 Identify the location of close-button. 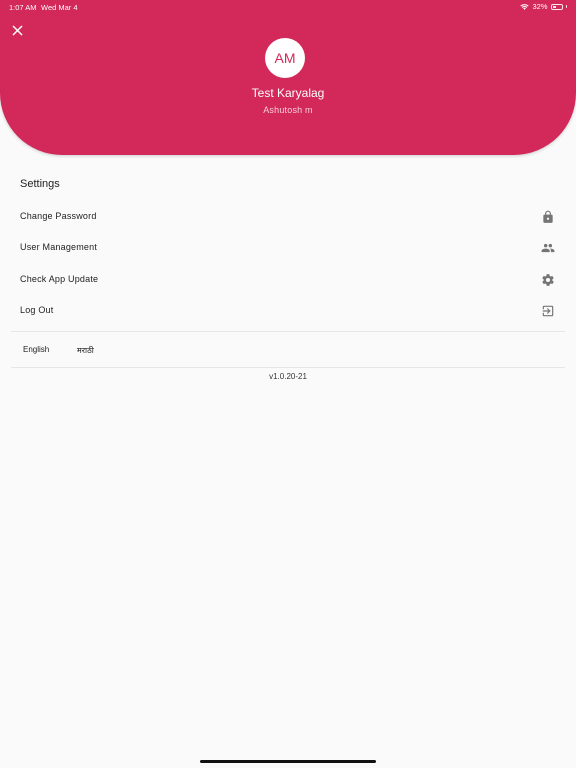
(17, 30).